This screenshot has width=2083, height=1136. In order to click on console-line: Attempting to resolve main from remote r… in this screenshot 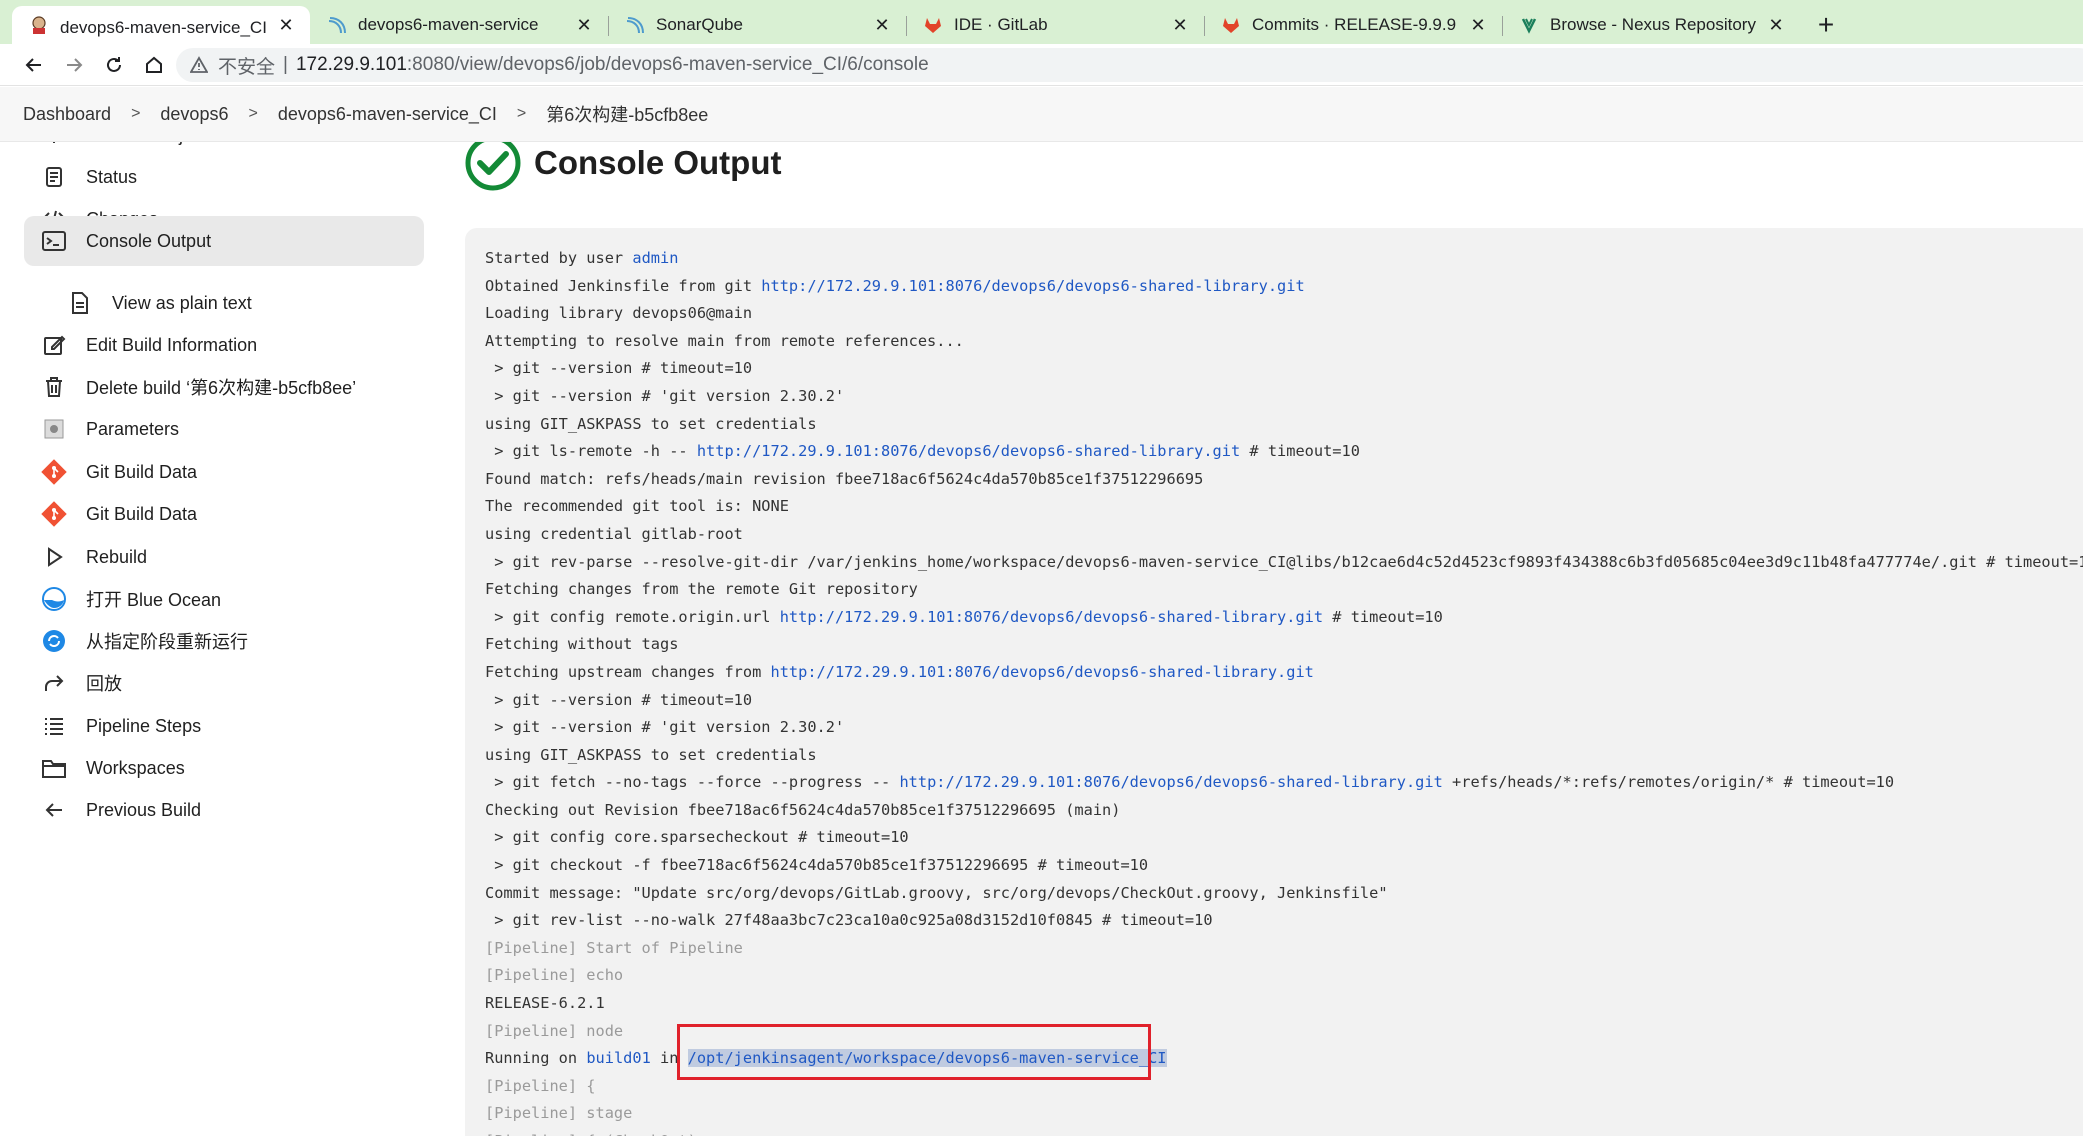, I will do `click(1284, 342)`.